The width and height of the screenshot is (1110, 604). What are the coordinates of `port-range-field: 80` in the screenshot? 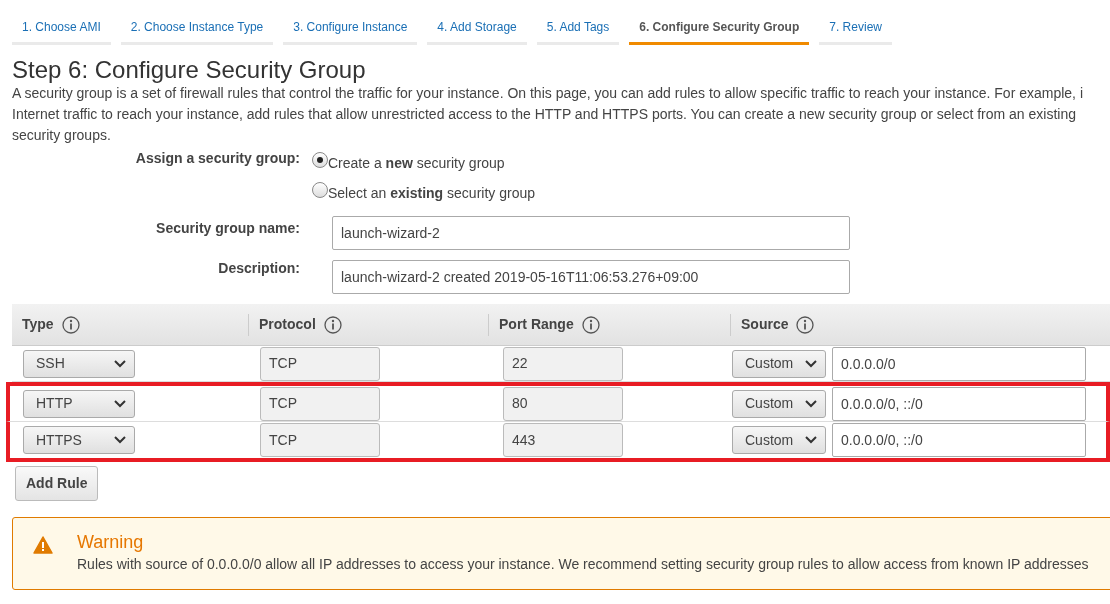 It's located at (563, 403).